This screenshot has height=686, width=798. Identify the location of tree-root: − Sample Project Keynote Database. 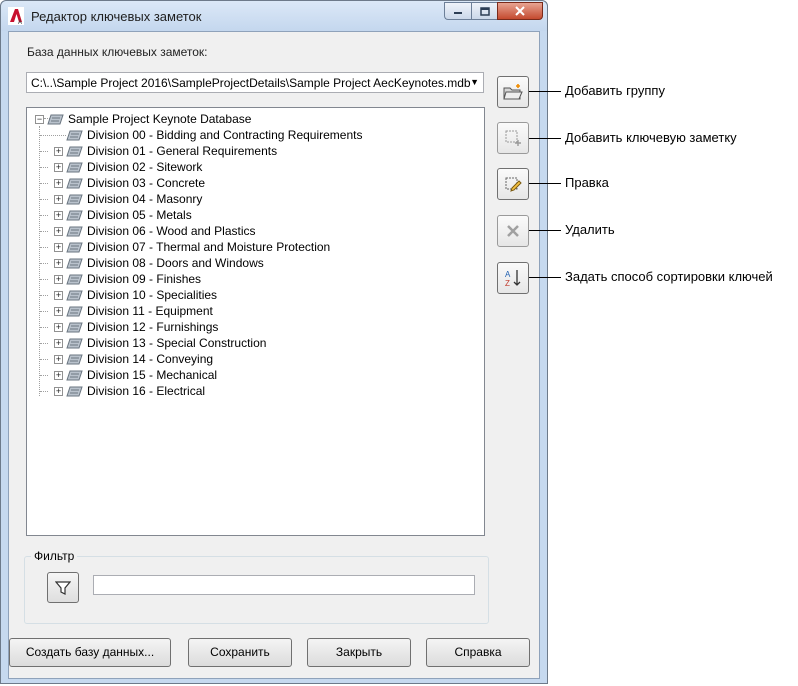
(143, 119).